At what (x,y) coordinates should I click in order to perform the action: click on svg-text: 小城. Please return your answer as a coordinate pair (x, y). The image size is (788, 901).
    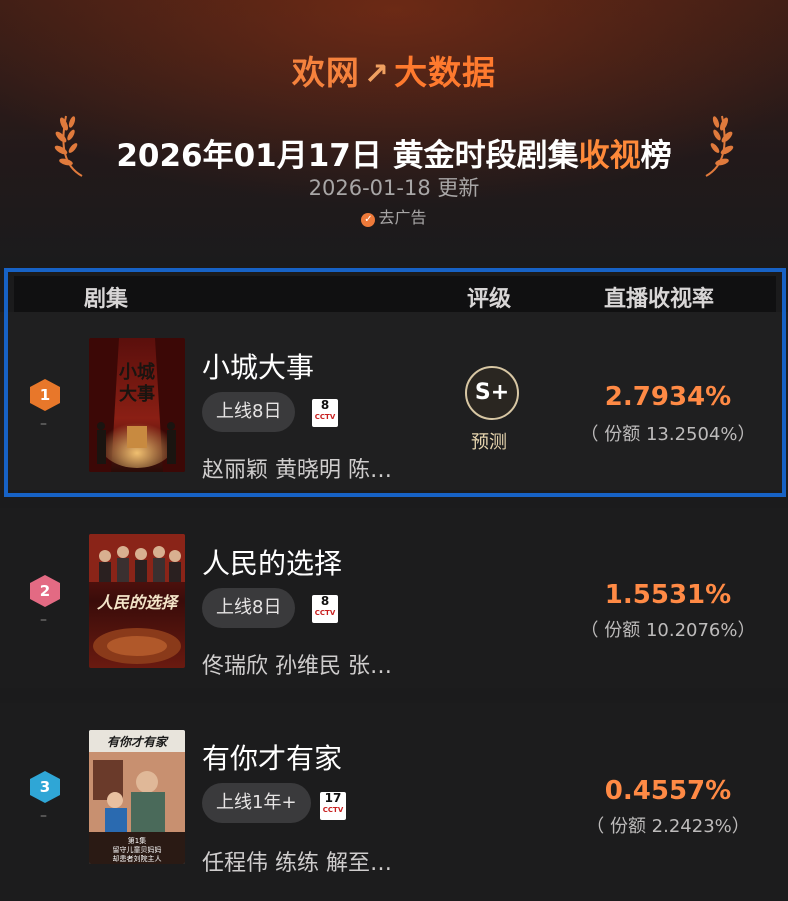
    Looking at the image, I should click on (137, 372).